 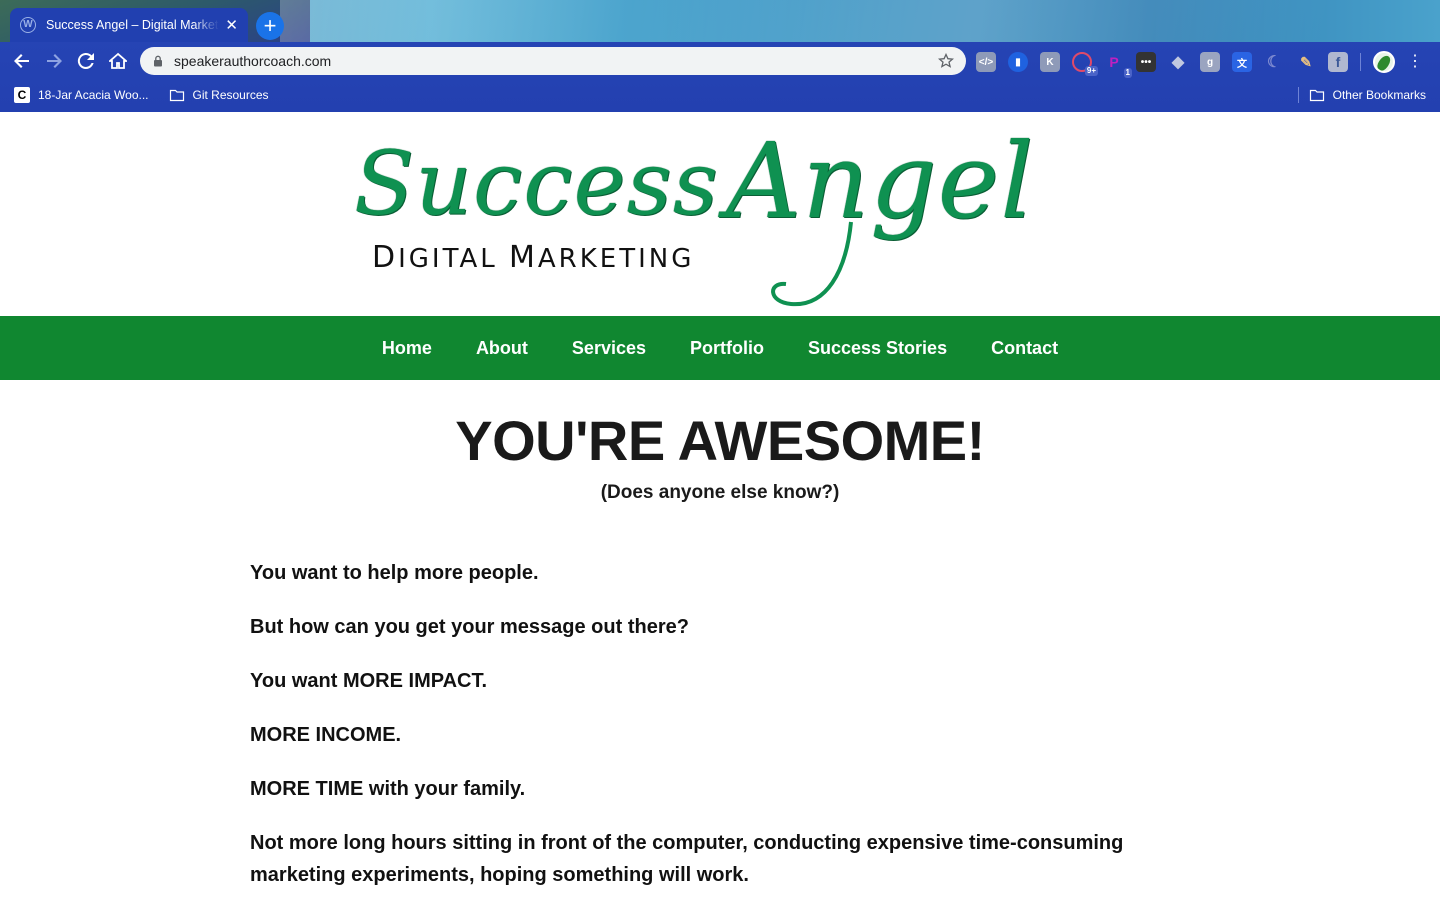 What do you see at coordinates (1360, 62) in the screenshot?
I see `toolbar-divider` at bounding box center [1360, 62].